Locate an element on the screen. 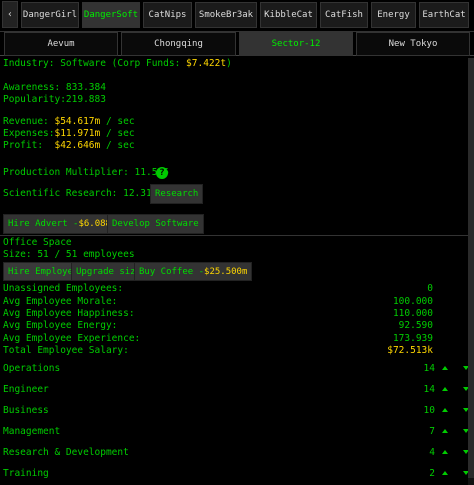 This screenshot has width=474, height=485. job-name: Training is located at coordinates (26, 473).